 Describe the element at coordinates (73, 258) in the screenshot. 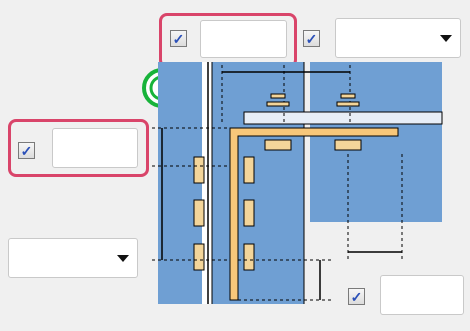

I see `left-dropdown` at that location.